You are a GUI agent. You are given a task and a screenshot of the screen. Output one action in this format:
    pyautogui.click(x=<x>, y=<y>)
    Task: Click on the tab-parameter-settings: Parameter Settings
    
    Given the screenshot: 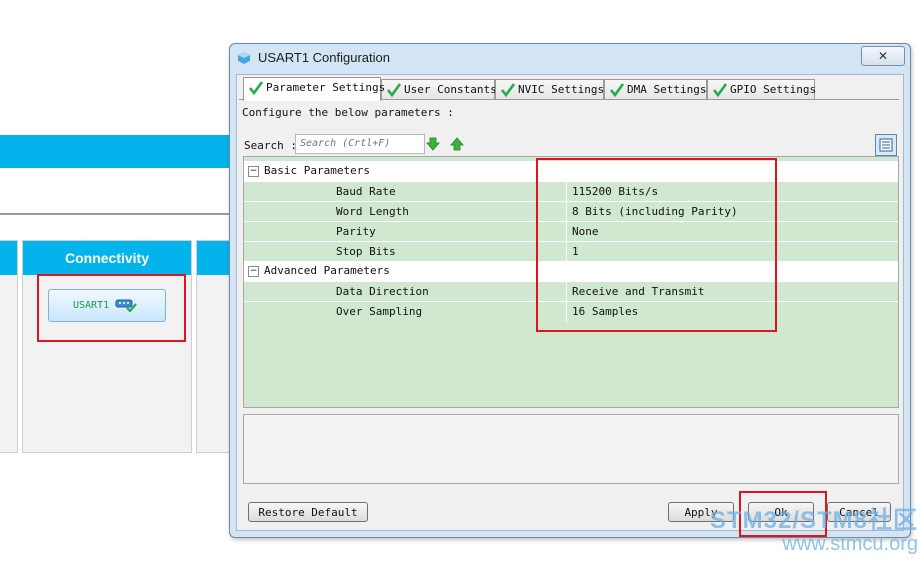 What is the action you would take?
    pyautogui.click(x=314, y=89)
    